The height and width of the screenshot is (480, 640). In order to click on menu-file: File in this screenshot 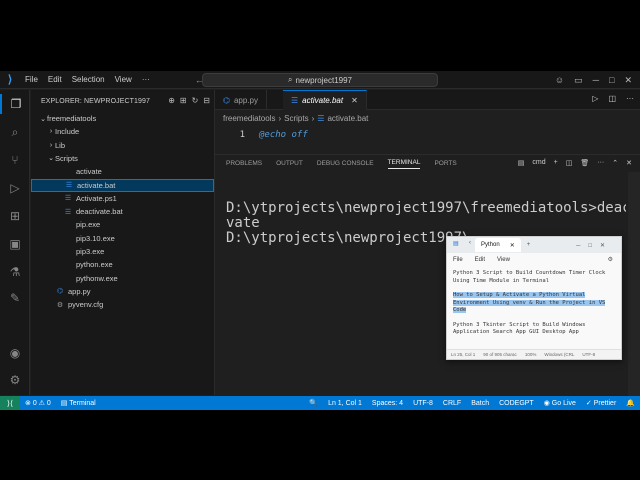, I will do `click(31, 80)`.